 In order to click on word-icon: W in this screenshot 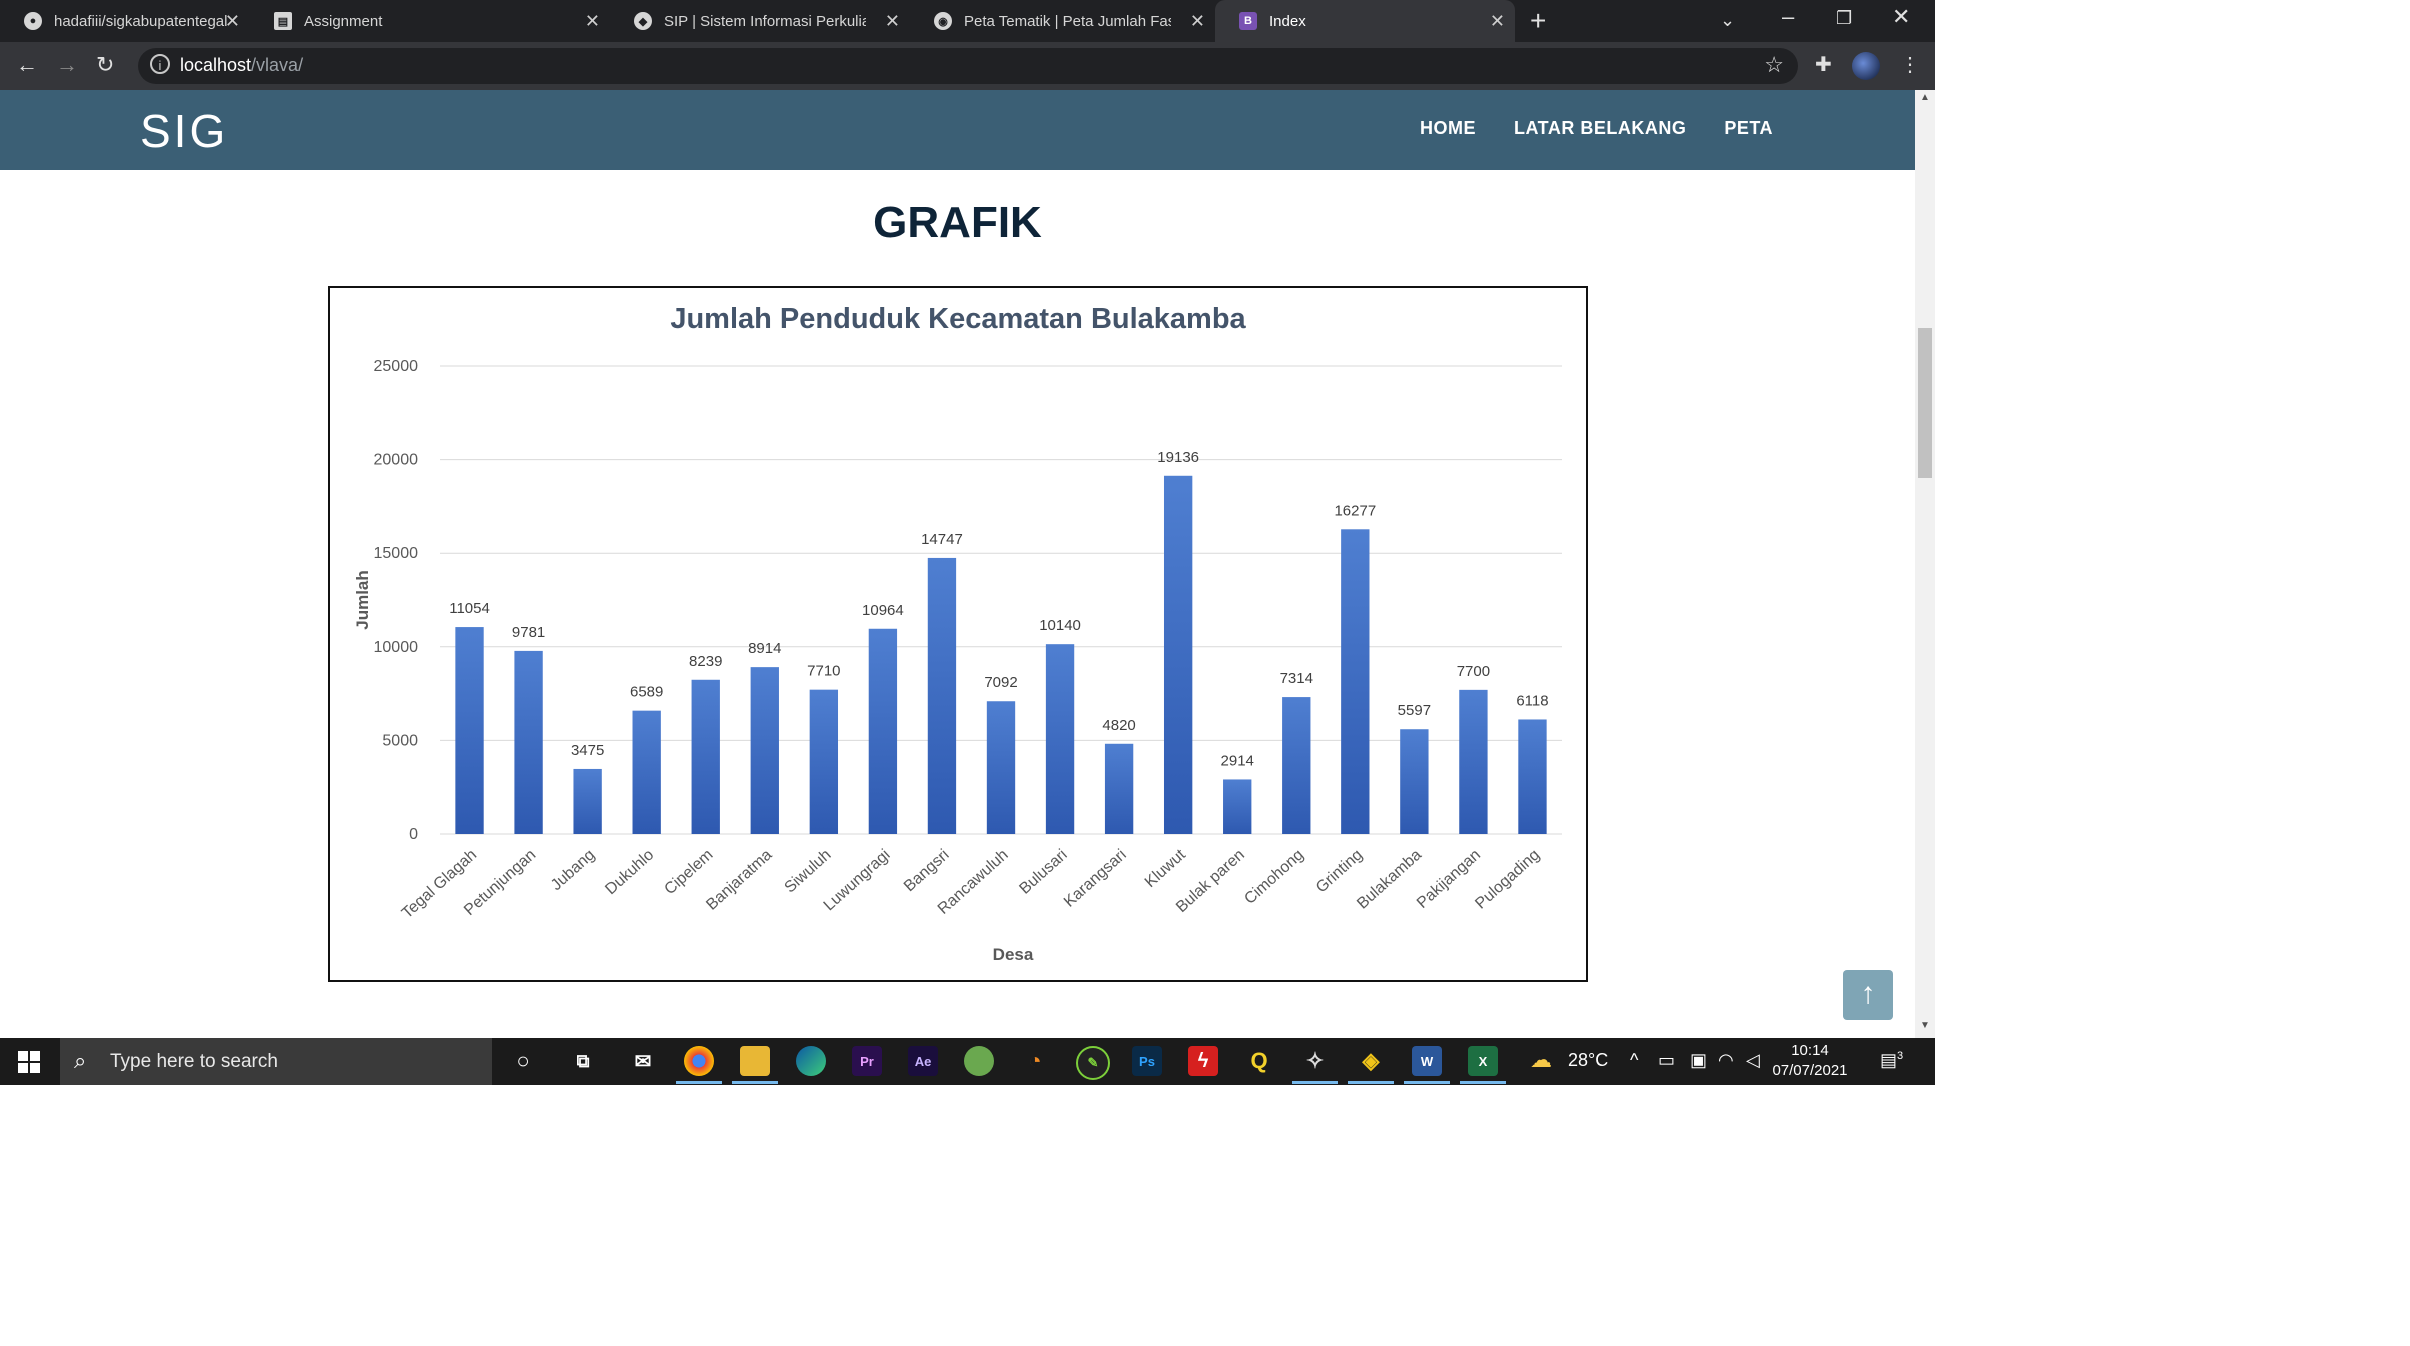, I will do `click(1427, 1065)`.